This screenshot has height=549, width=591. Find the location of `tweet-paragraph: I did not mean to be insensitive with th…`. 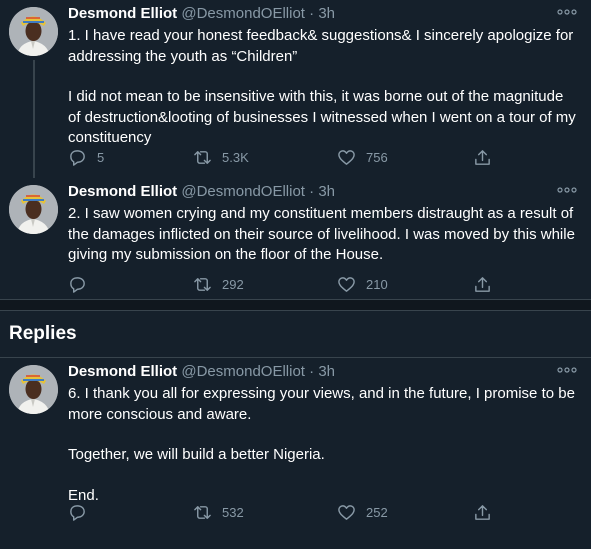

tweet-paragraph: I did not mean to be insensitive with th… is located at coordinates (322, 117).